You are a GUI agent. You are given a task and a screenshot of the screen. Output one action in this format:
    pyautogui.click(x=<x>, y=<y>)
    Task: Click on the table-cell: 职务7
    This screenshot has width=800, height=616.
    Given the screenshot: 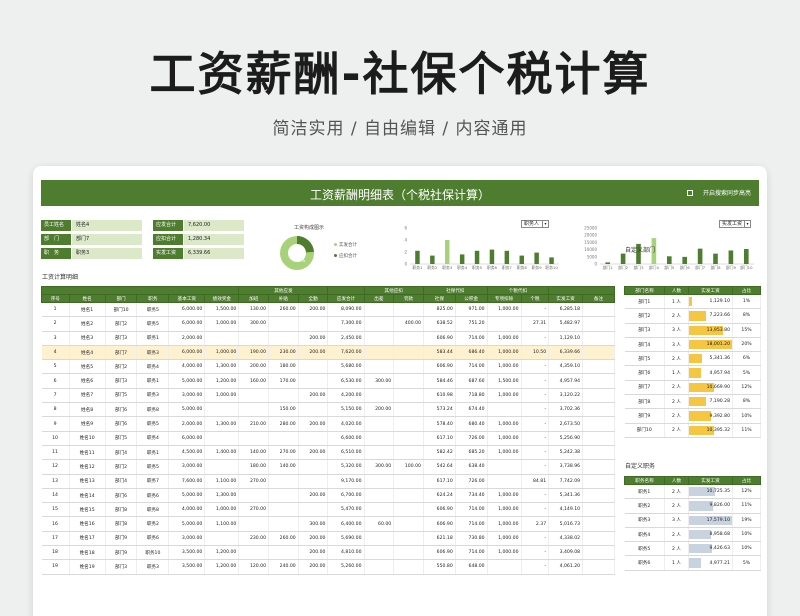 What is the action you would take?
    pyautogui.click(x=153, y=481)
    